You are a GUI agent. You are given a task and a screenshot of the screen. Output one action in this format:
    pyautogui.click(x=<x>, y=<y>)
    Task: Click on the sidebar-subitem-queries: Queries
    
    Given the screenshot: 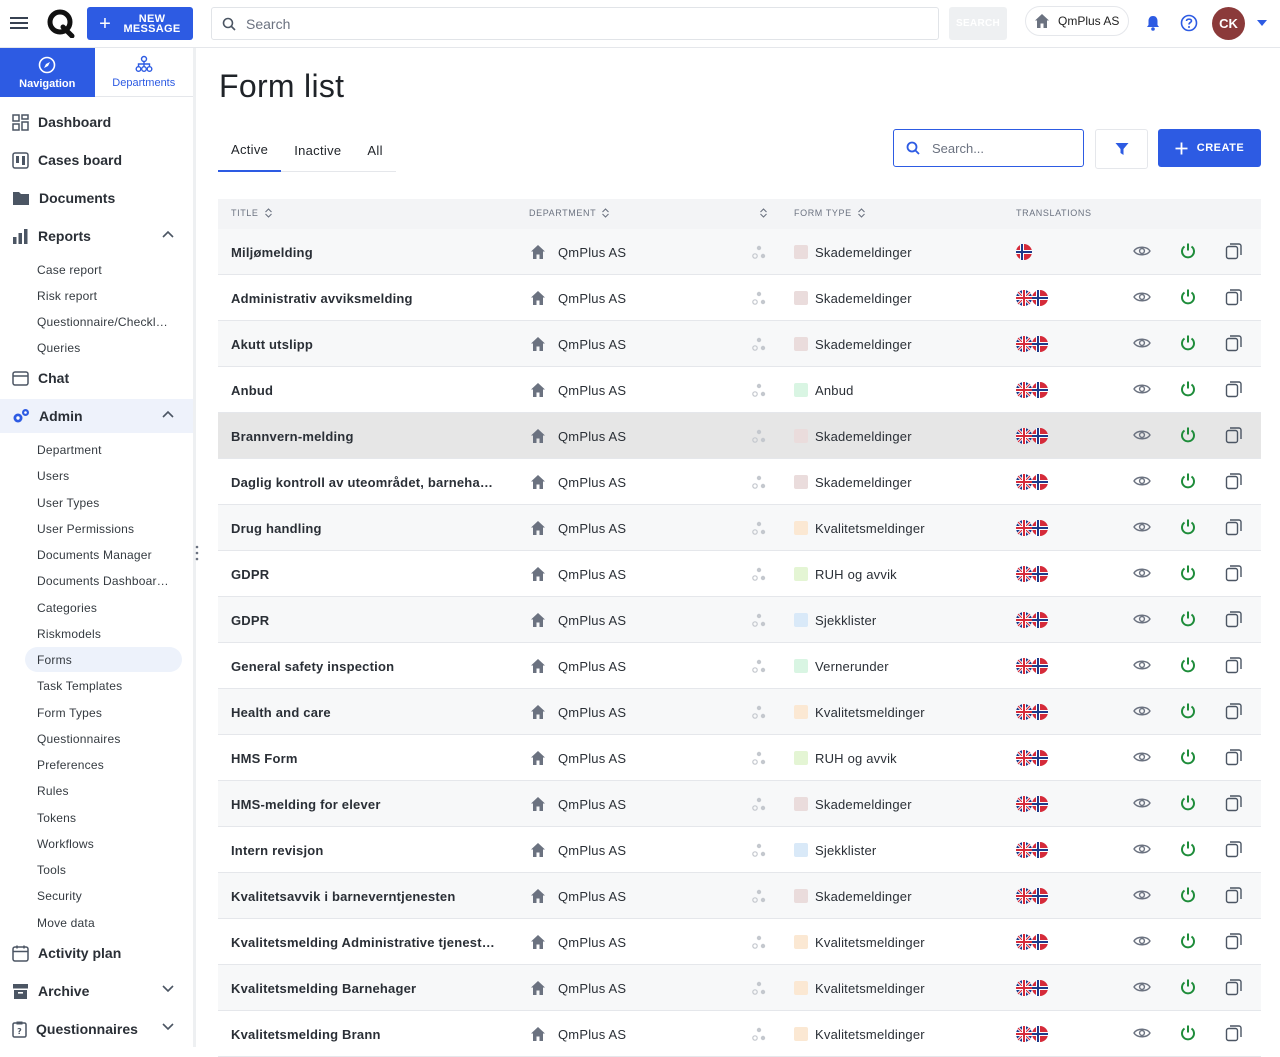 What is the action you would take?
    pyautogui.click(x=103, y=347)
    